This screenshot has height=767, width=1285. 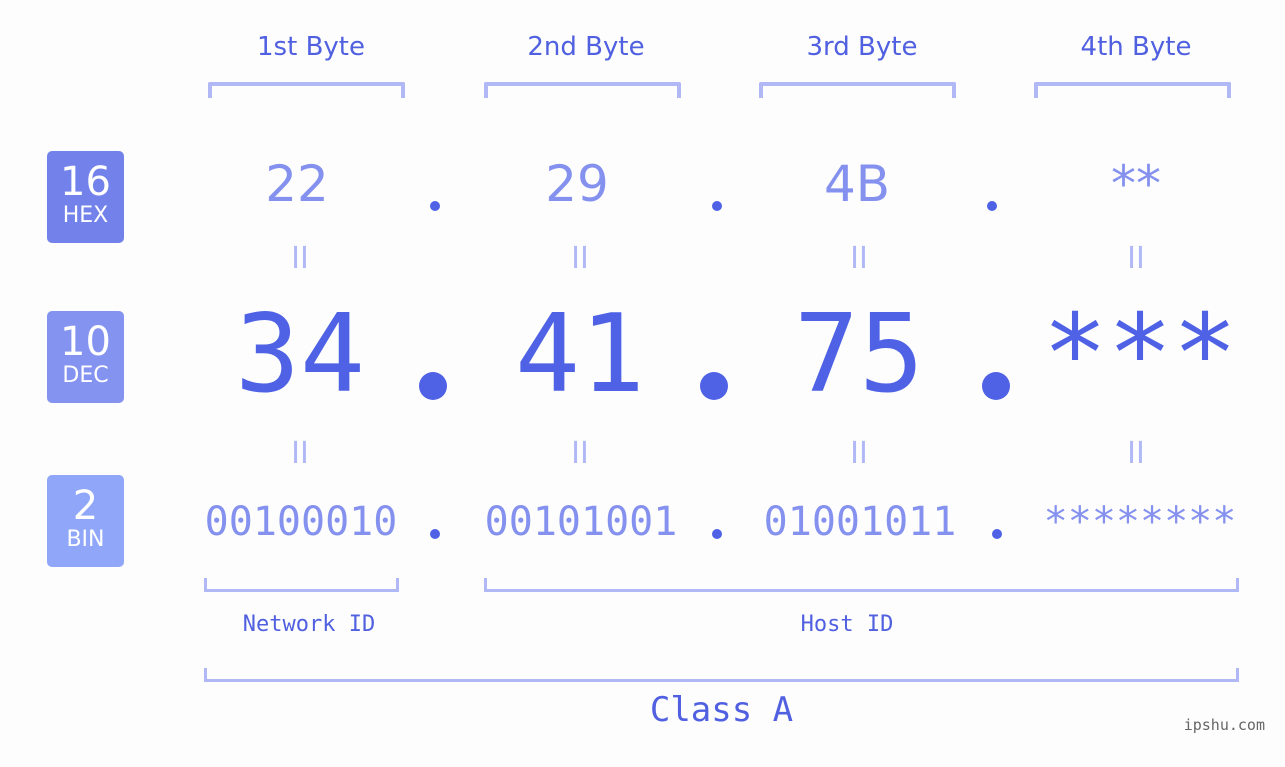 I want to click on hex-badge: 16 HEX, so click(x=85, y=197).